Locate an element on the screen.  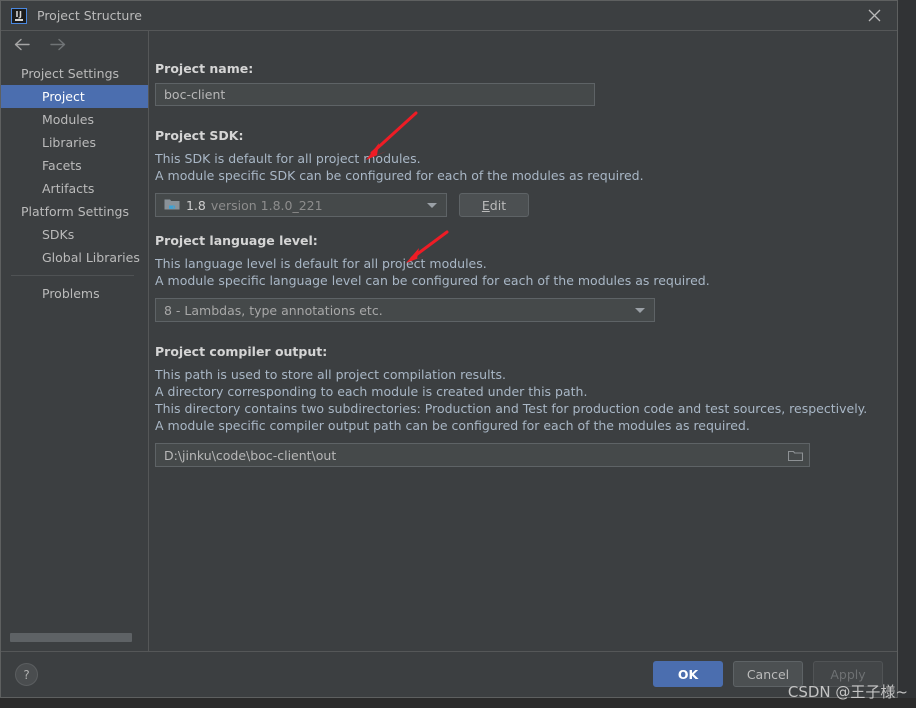
sdk-edit-button-mnemonic: E is located at coordinates (485, 205).